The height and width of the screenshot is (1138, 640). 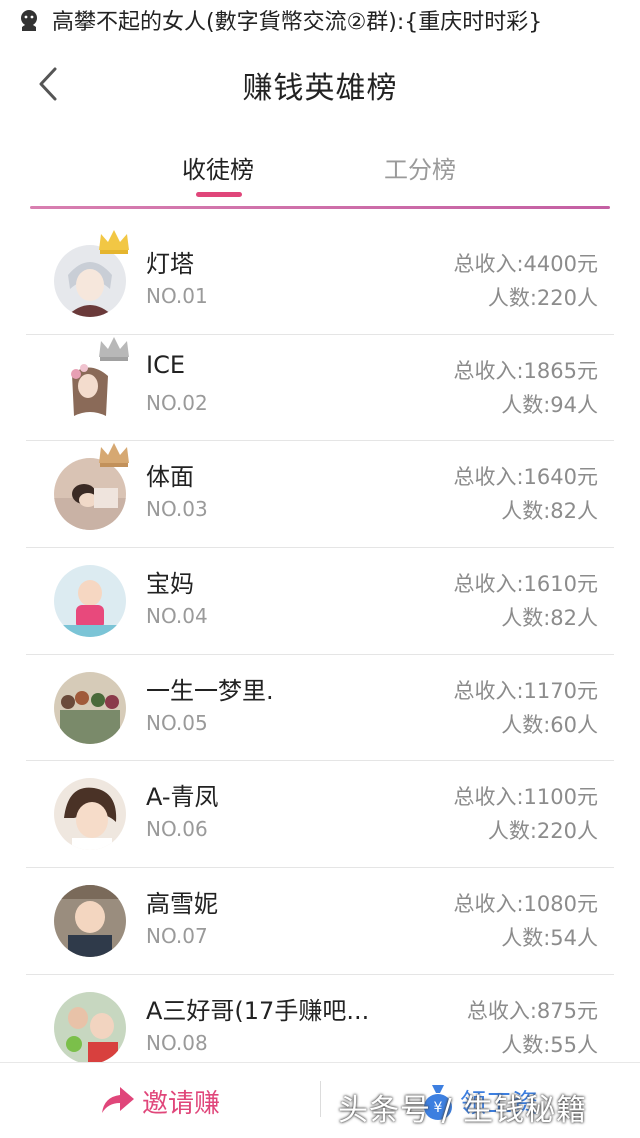 I want to click on silver-crown-icon, so click(x=114, y=348).